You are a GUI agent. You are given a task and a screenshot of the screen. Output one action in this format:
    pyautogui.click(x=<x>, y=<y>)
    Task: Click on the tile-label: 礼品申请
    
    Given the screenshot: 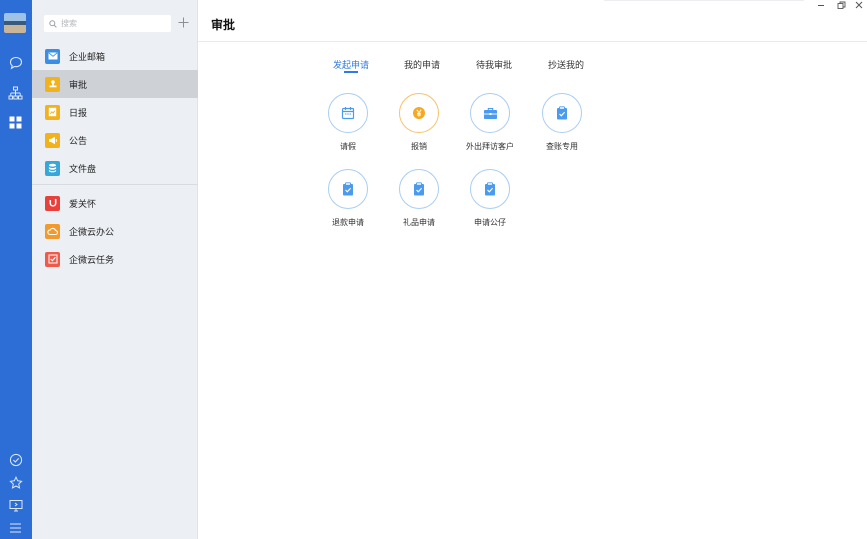 What is the action you would take?
    pyautogui.click(x=419, y=222)
    